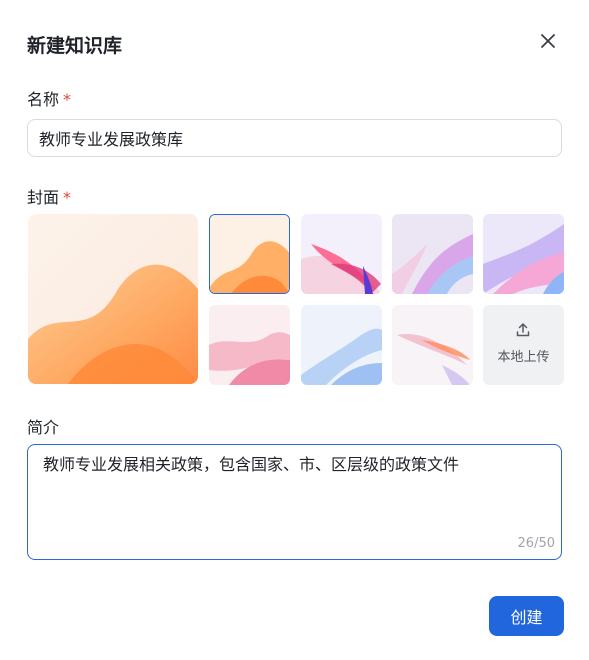  Describe the element at coordinates (49, 197) in the screenshot. I see `cover-label: 封面 *` at that location.